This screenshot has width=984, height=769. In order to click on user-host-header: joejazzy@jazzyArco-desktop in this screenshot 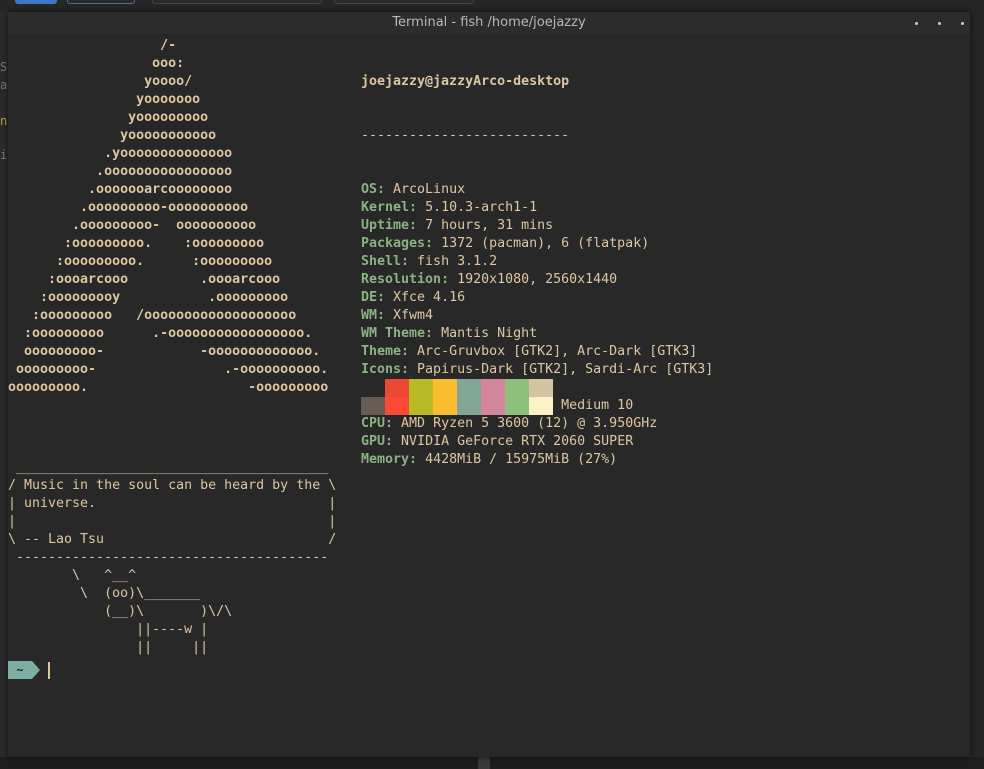, I will do `click(465, 81)`.